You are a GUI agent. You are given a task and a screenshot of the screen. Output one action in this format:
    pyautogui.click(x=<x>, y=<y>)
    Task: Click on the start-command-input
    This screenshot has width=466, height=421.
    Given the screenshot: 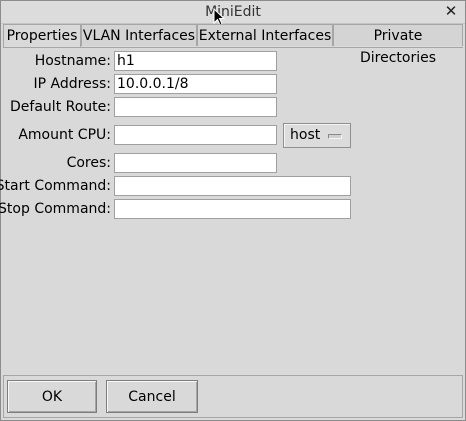 What is the action you would take?
    pyautogui.click(x=232, y=186)
    